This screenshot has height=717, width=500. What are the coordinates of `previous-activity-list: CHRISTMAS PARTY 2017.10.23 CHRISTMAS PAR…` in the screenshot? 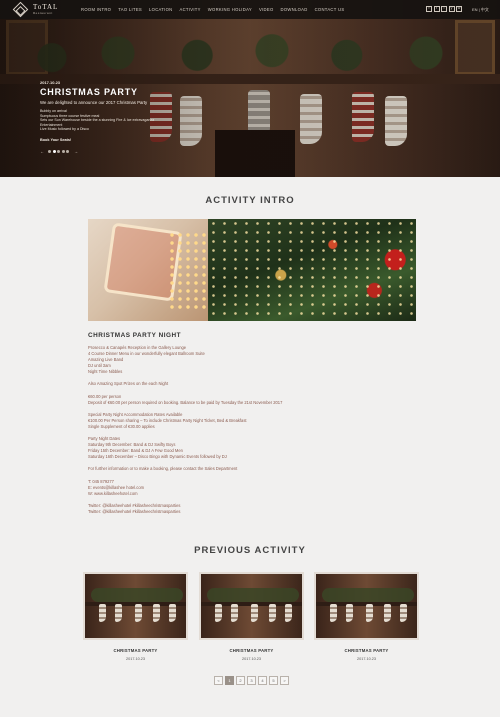 It's located at (253, 619).